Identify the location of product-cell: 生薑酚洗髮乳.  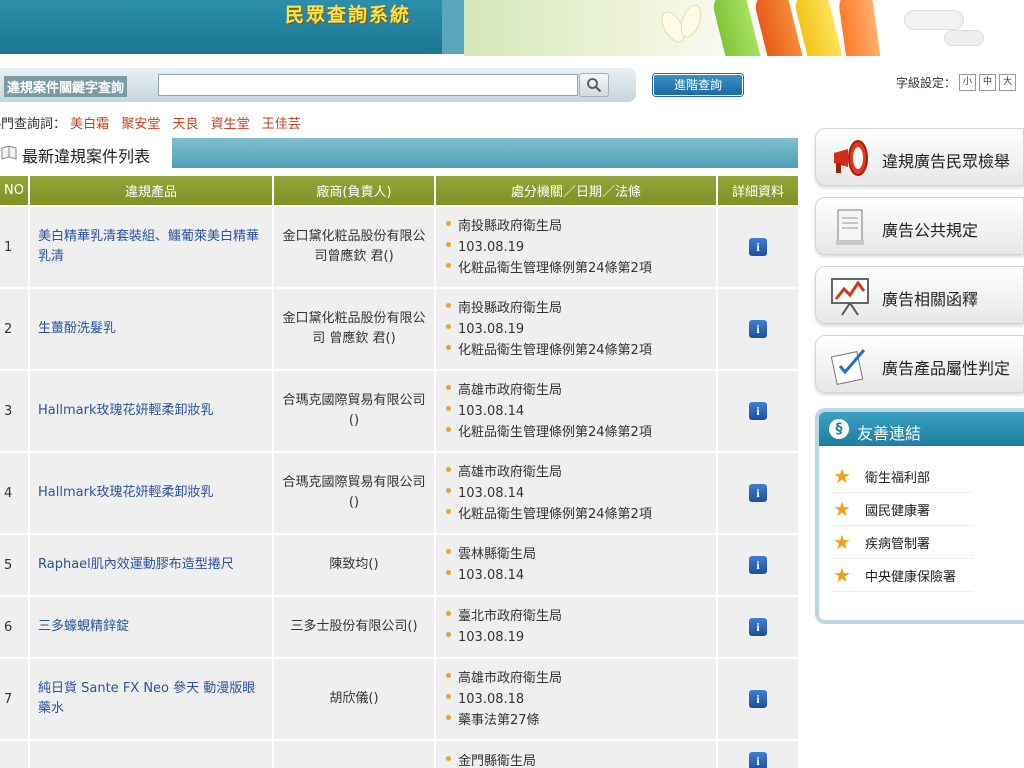
(151, 329).